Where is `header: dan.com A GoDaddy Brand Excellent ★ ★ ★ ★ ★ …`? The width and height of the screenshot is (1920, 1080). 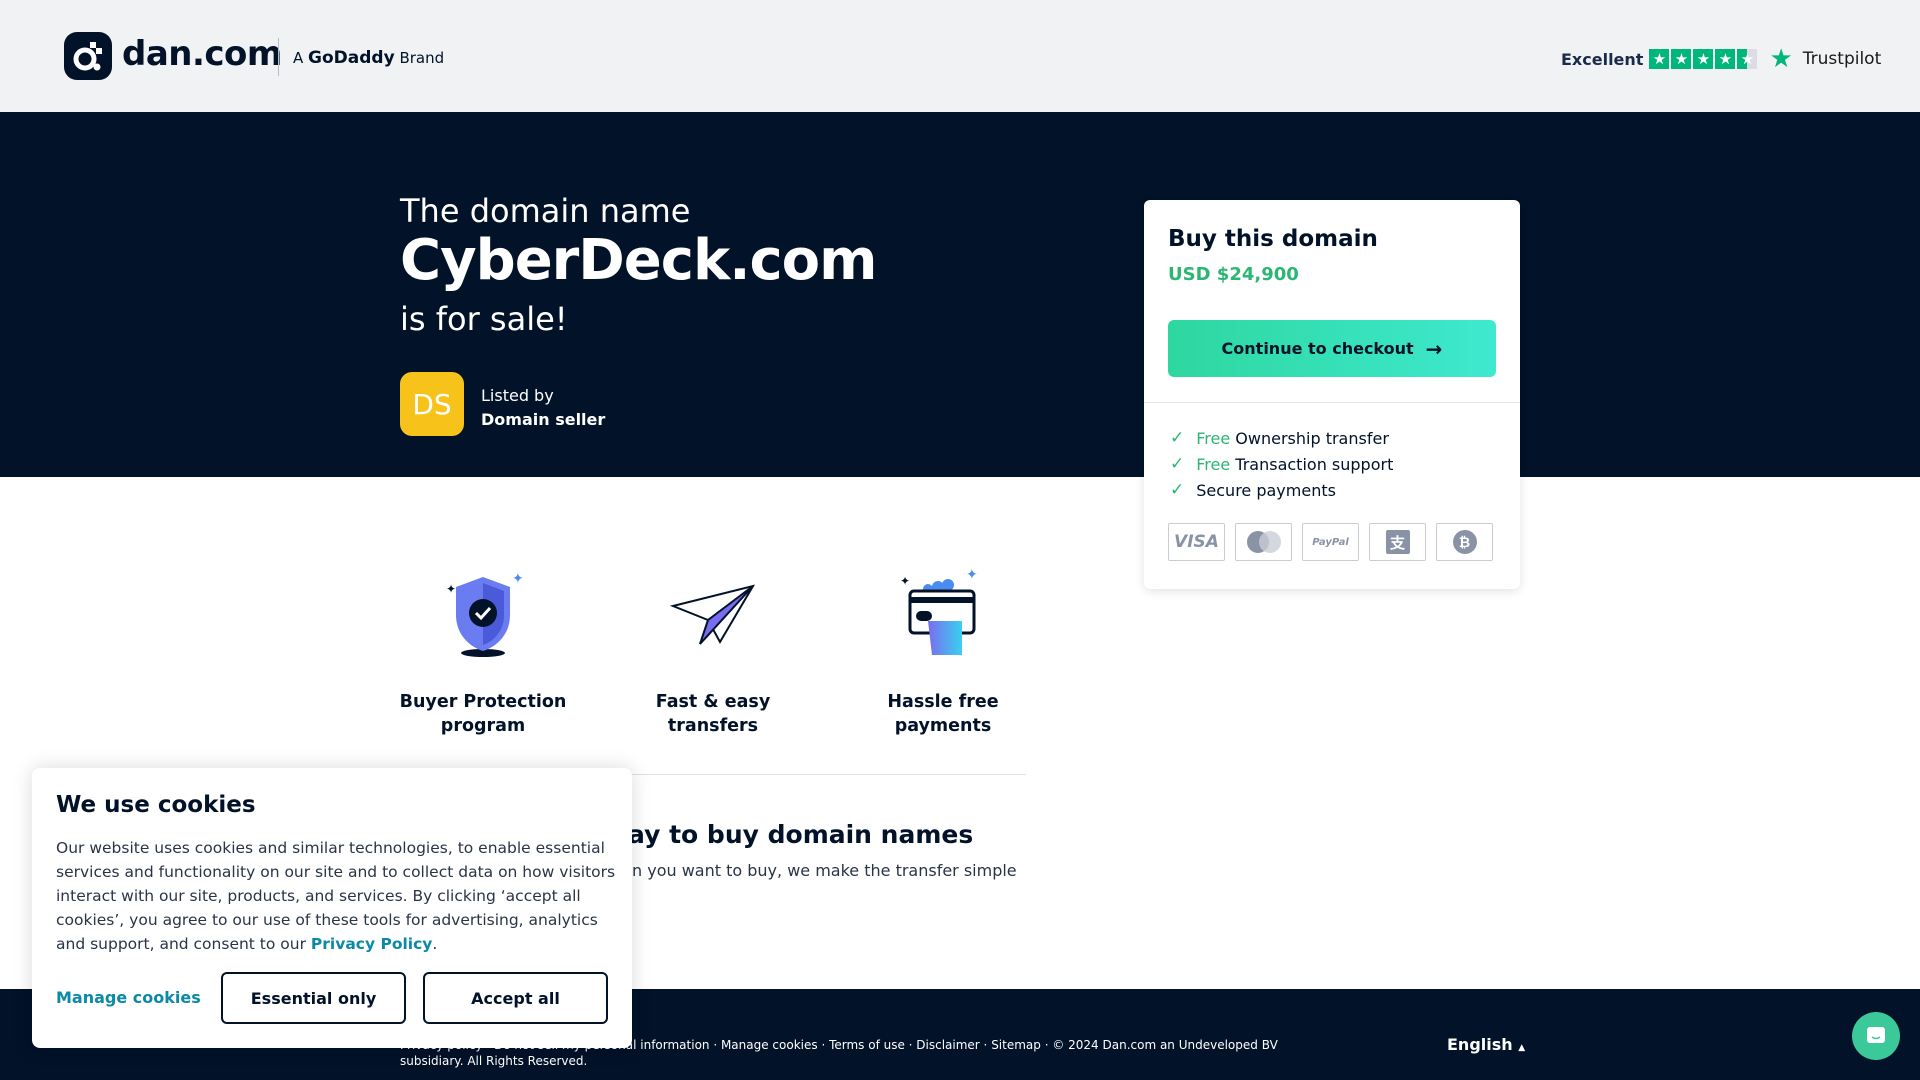 header: dan.com A GoDaddy Brand Excellent ★ ★ ★ ★ ★ … is located at coordinates (960, 56).